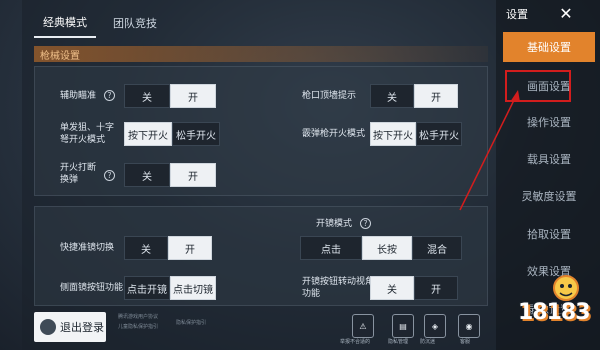 This screenshot has width=600, height=350. I want to click on quick-scope-on: 开, so click(190, 248).